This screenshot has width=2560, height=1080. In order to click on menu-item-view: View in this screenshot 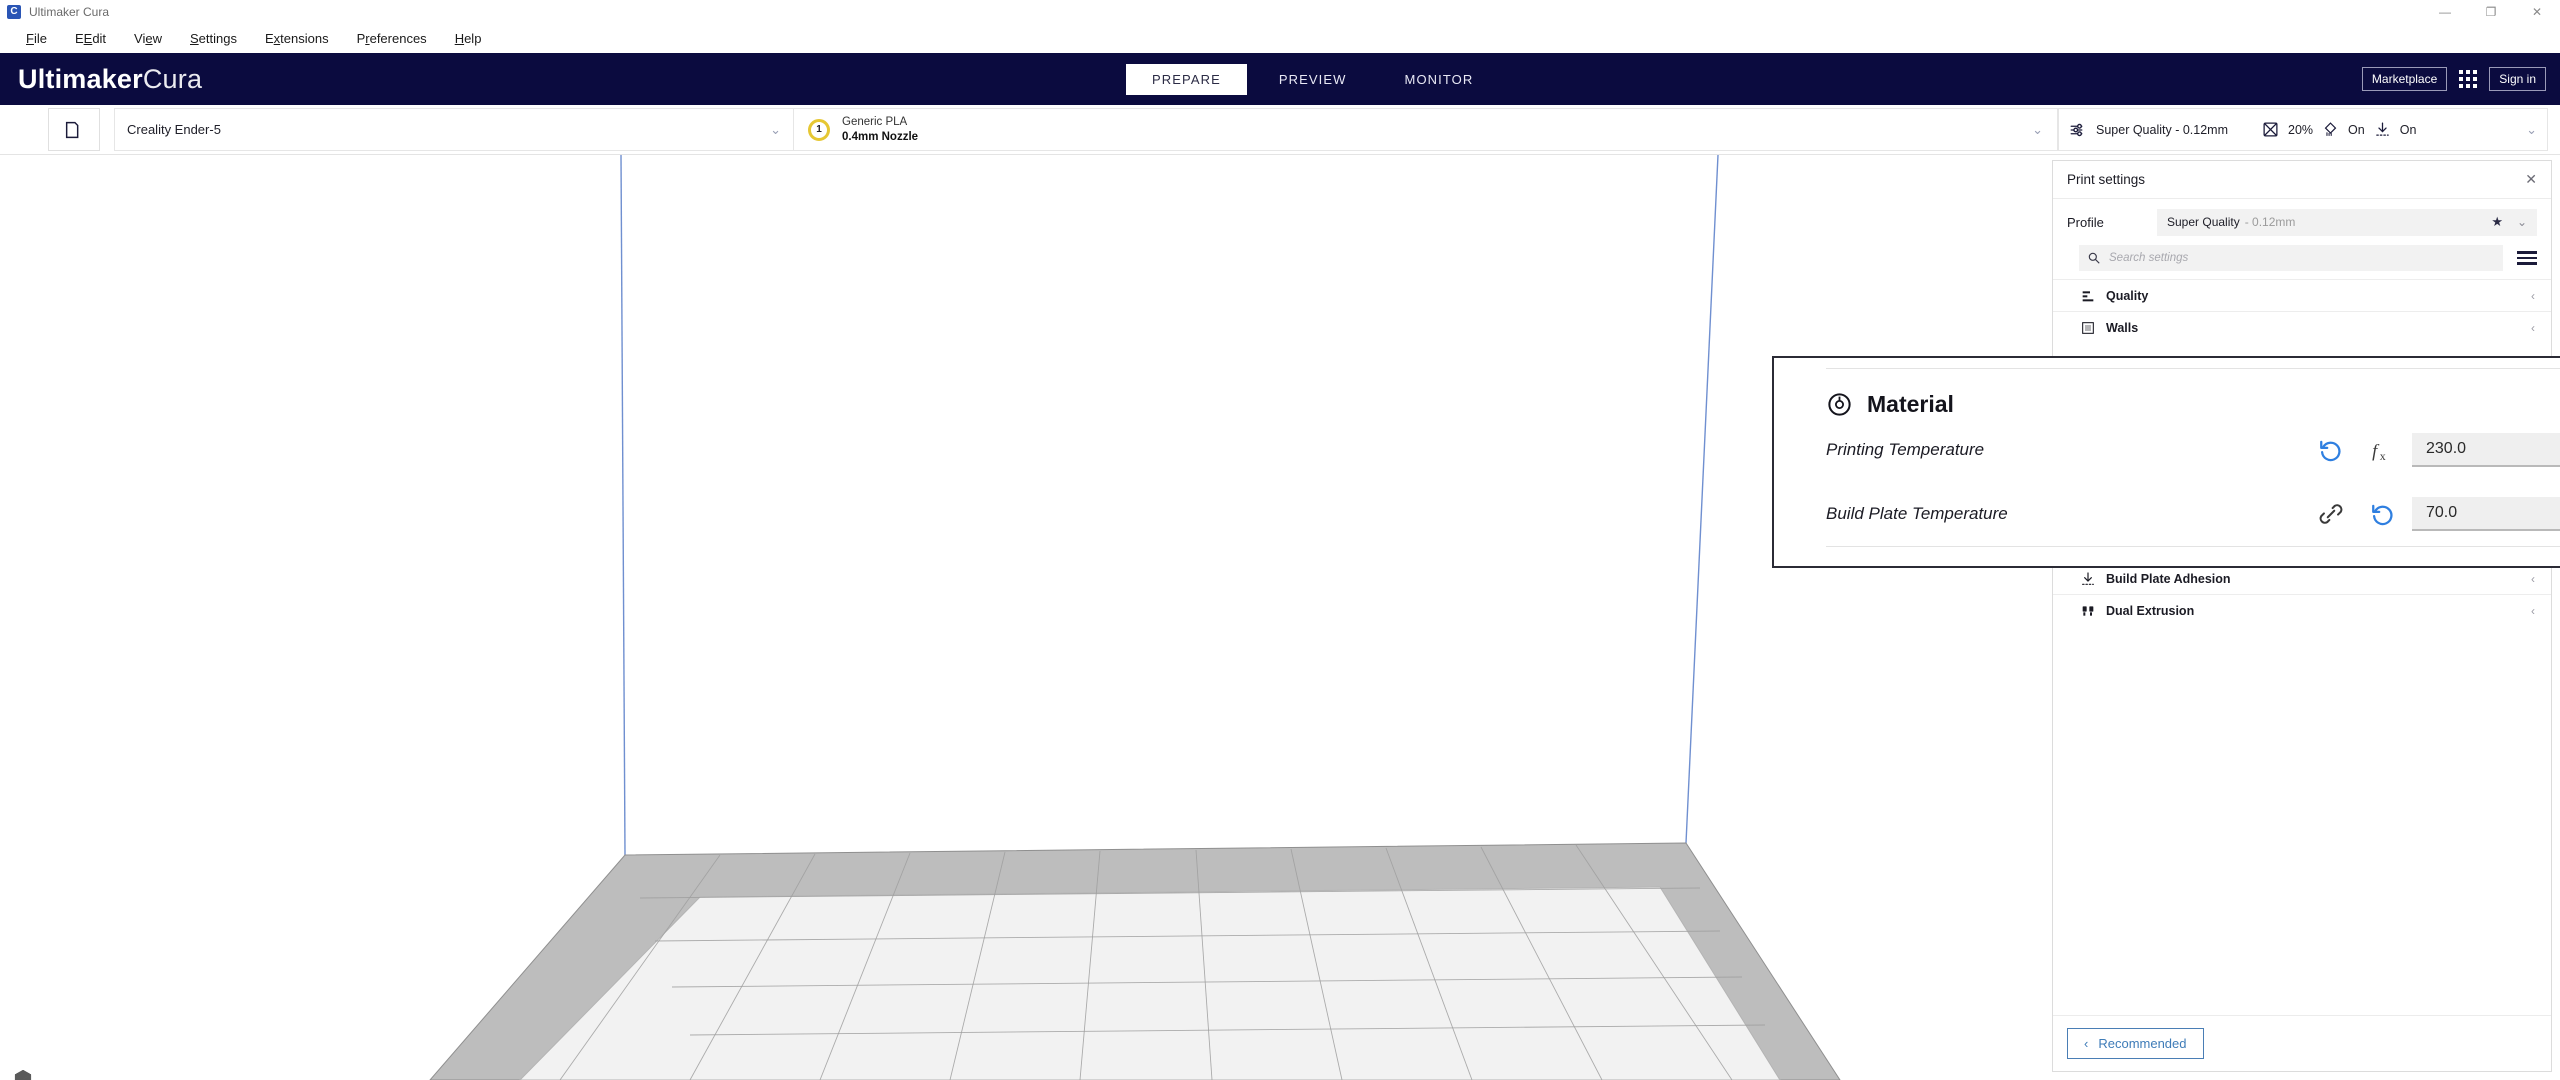, I will do `click(148, 38)`.